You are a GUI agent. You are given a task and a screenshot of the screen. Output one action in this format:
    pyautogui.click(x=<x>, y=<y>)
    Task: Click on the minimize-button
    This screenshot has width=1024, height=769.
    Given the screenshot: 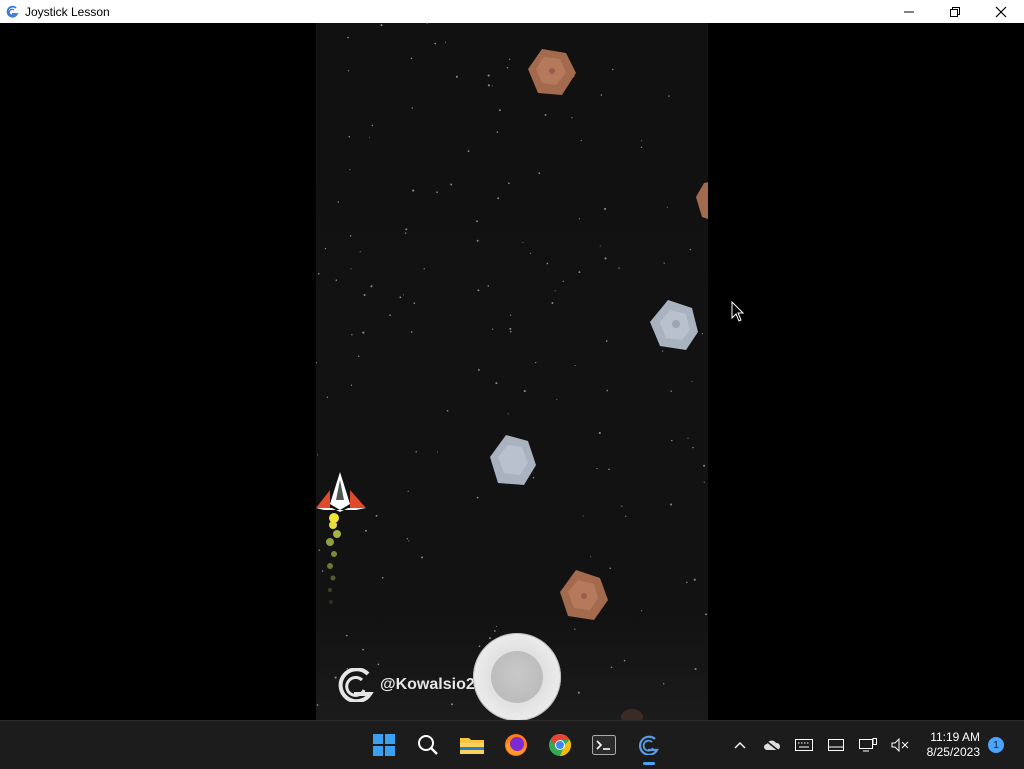 What is the action you would take?
    pyautogui.click(x=909, y=11)
    